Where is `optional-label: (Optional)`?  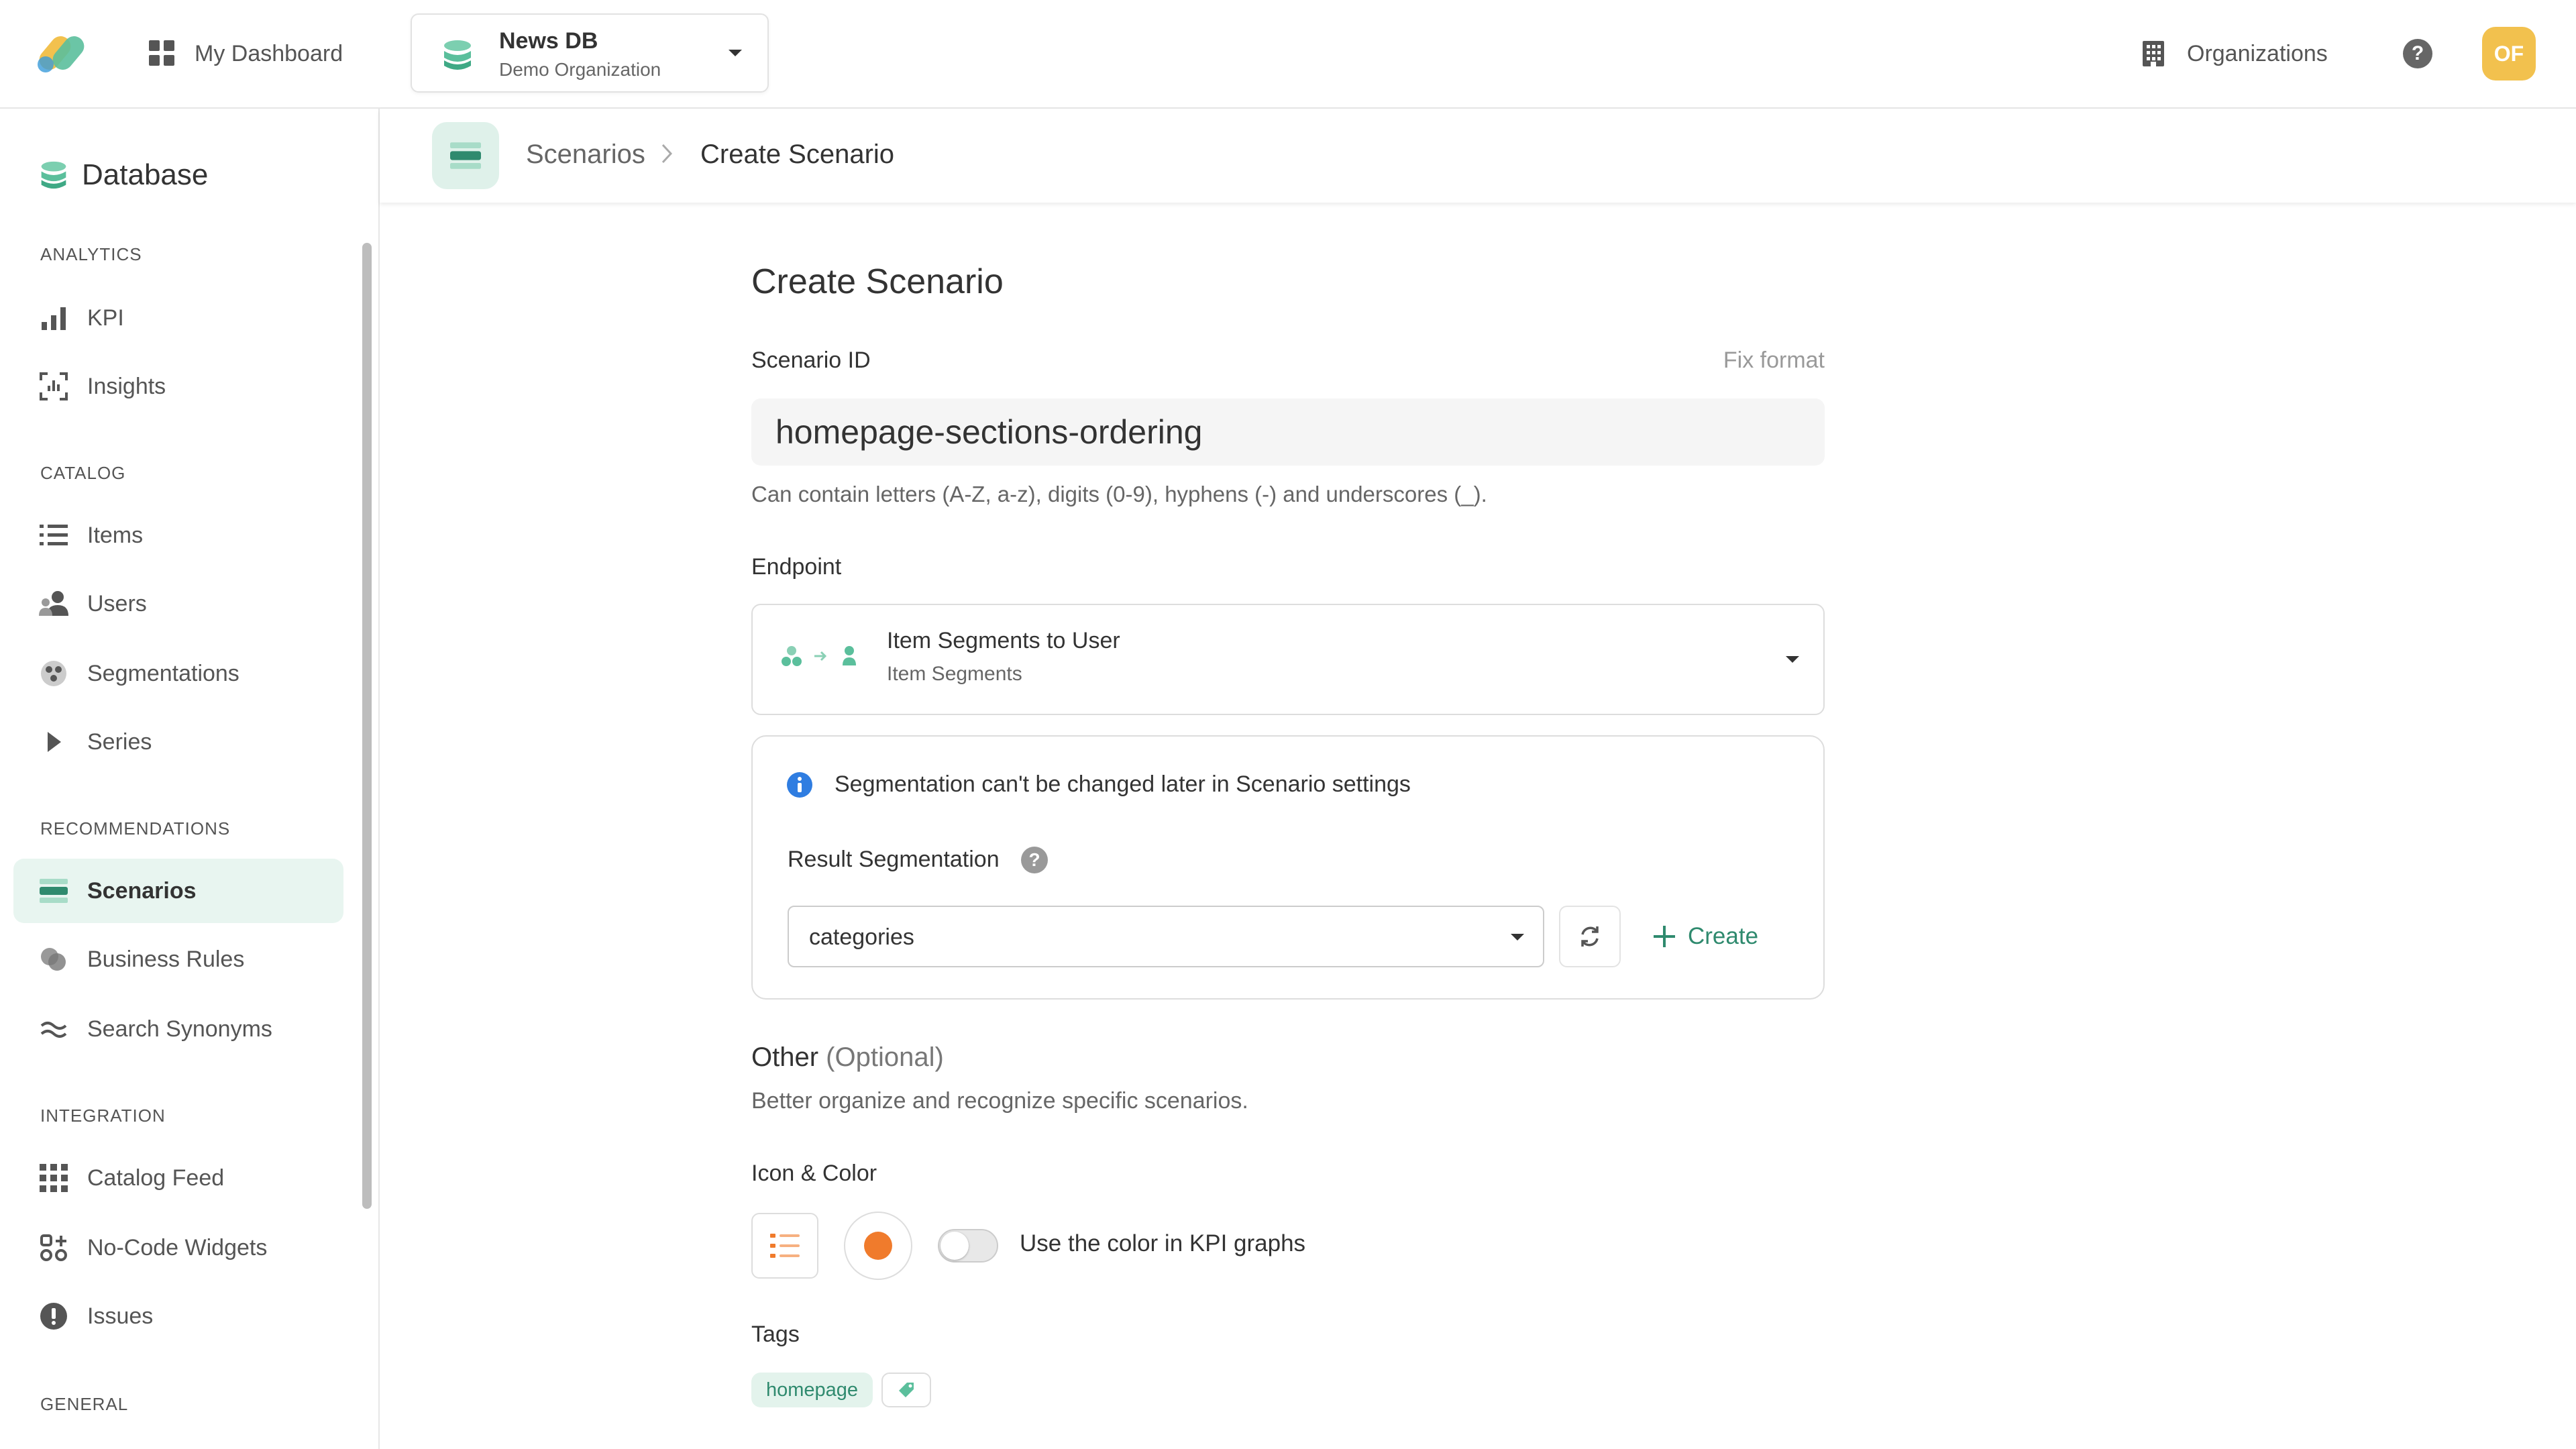 optional-label: (Optional) is located at coordinates (885, 1057).